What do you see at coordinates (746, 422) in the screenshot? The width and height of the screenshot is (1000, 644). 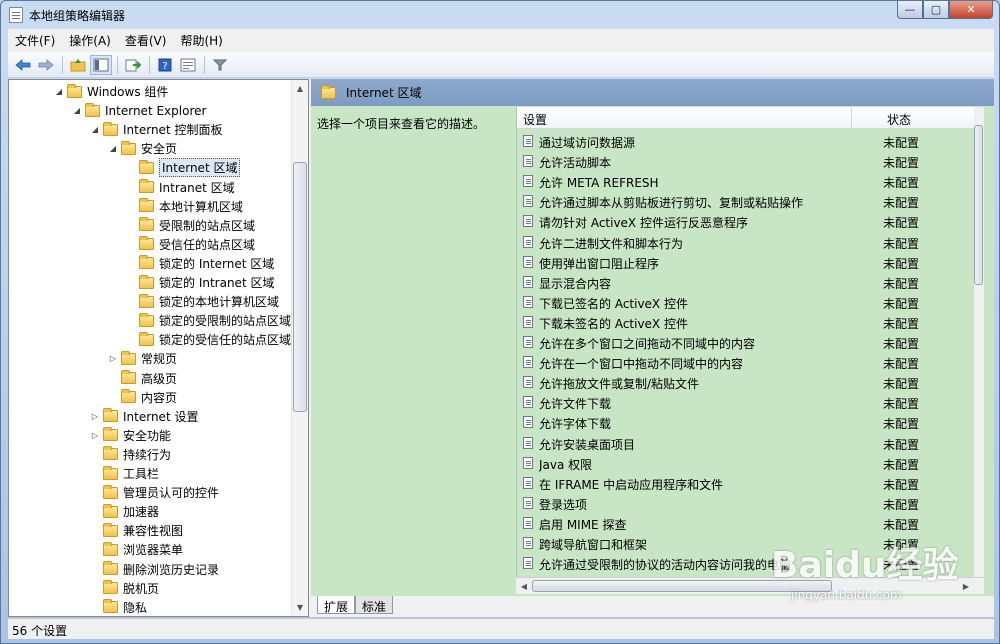 I see `setting-row: 允许字体下载 未配置` at bounding box center [746, 422].